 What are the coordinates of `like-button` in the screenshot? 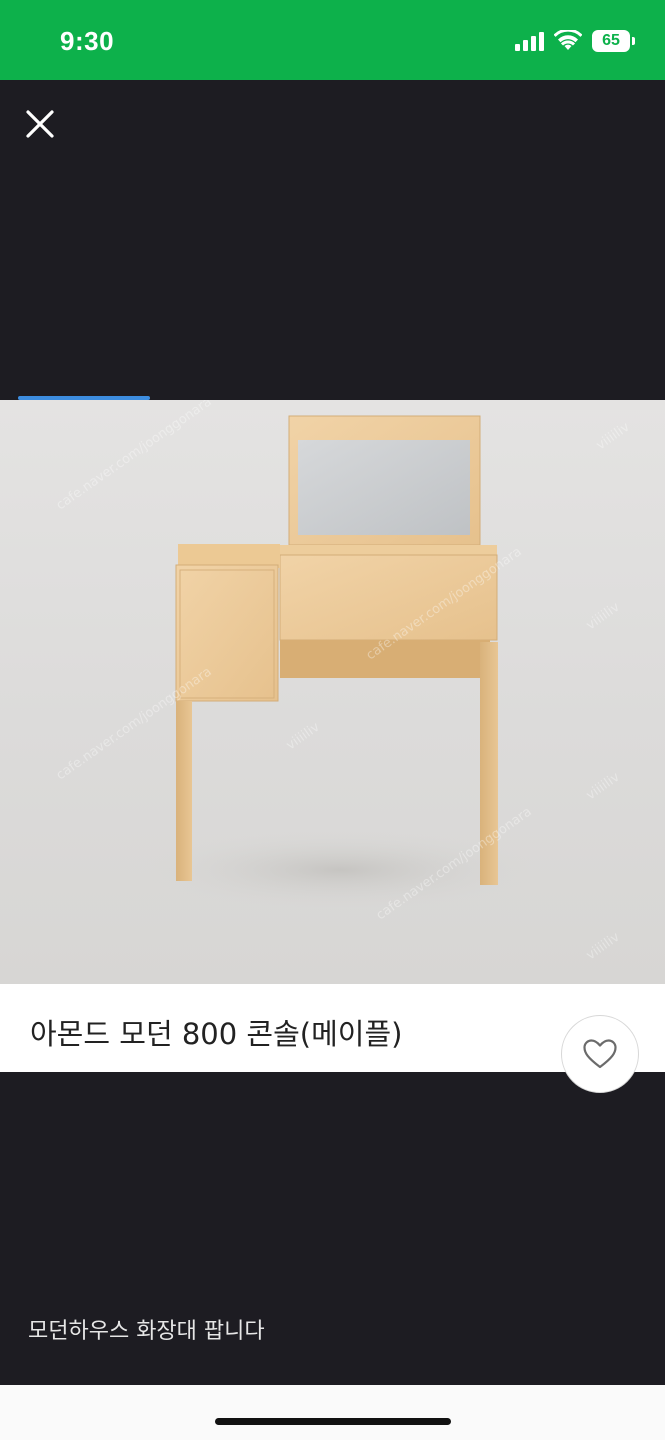 It's located at (600, 1054).